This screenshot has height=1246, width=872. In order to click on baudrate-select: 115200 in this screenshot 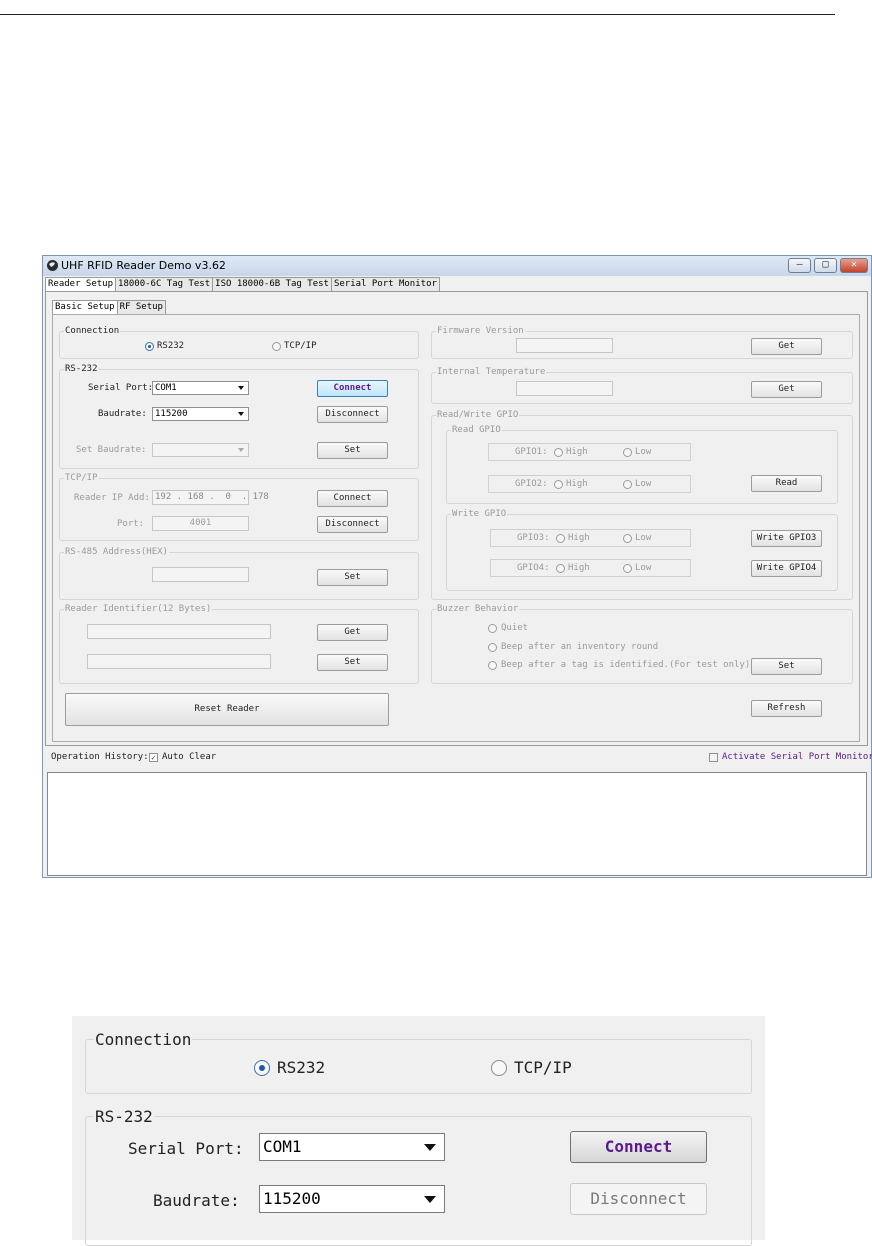, I will do `click(200, 414)`.